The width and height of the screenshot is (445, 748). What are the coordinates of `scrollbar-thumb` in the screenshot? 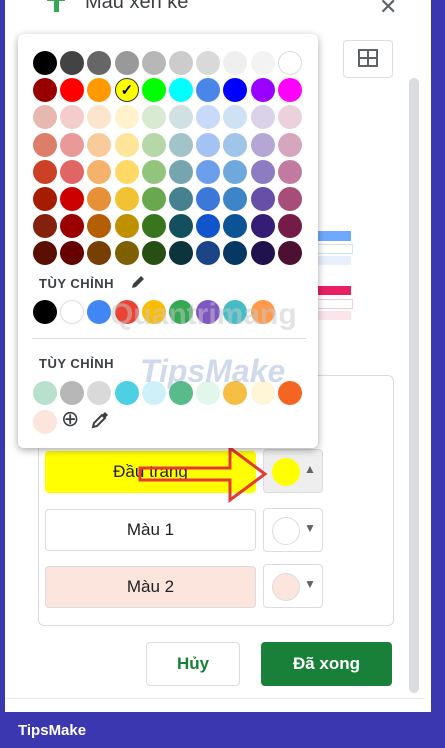 It's located at (414, 385).